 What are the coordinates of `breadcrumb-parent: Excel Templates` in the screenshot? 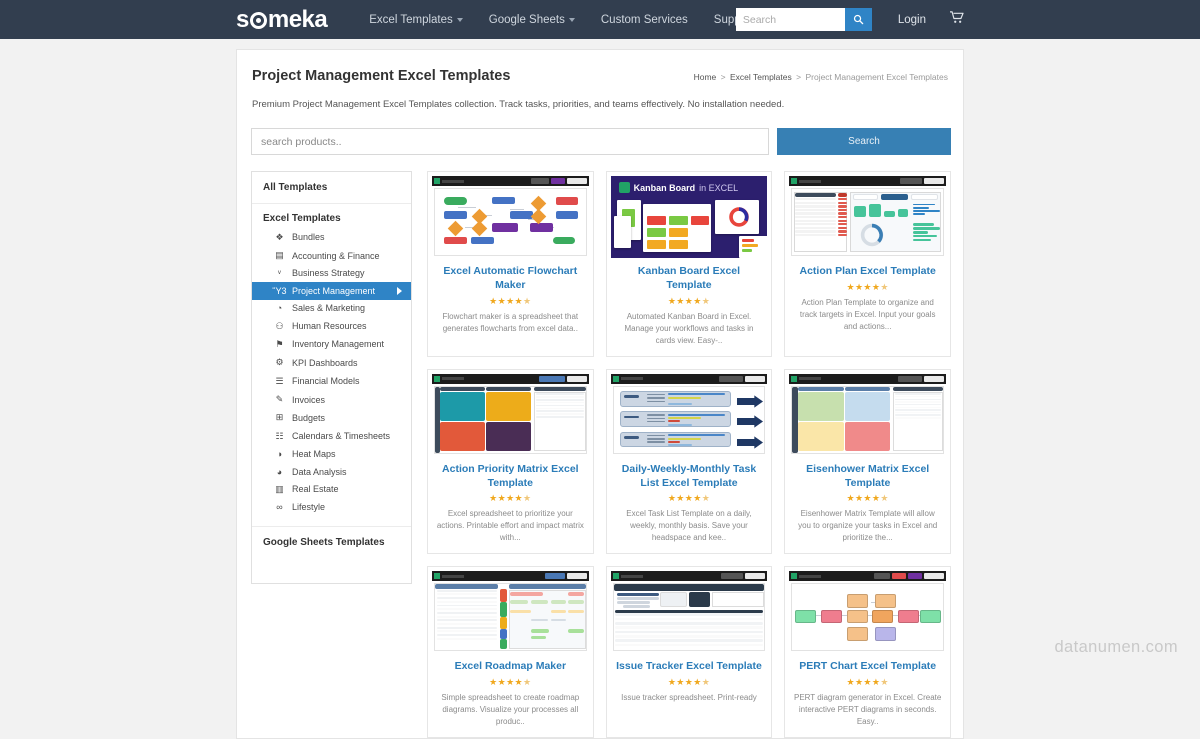 It's located at (761, 77).